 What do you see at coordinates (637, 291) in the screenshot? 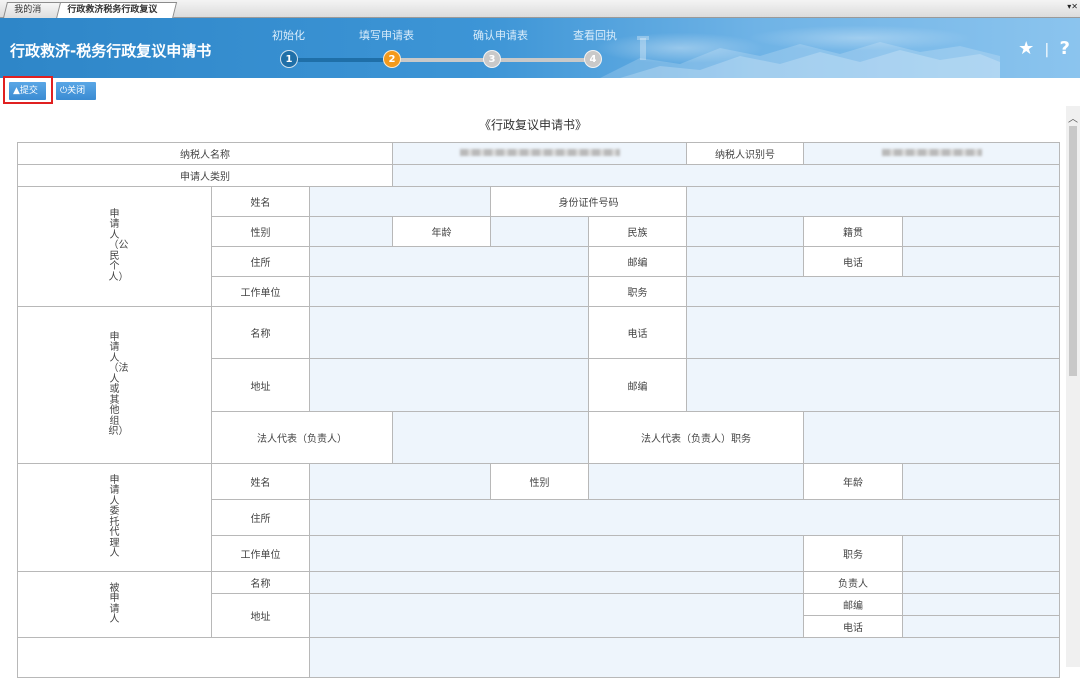
I see `citizen-position-label: 职务` at bounding box center [637, 291].